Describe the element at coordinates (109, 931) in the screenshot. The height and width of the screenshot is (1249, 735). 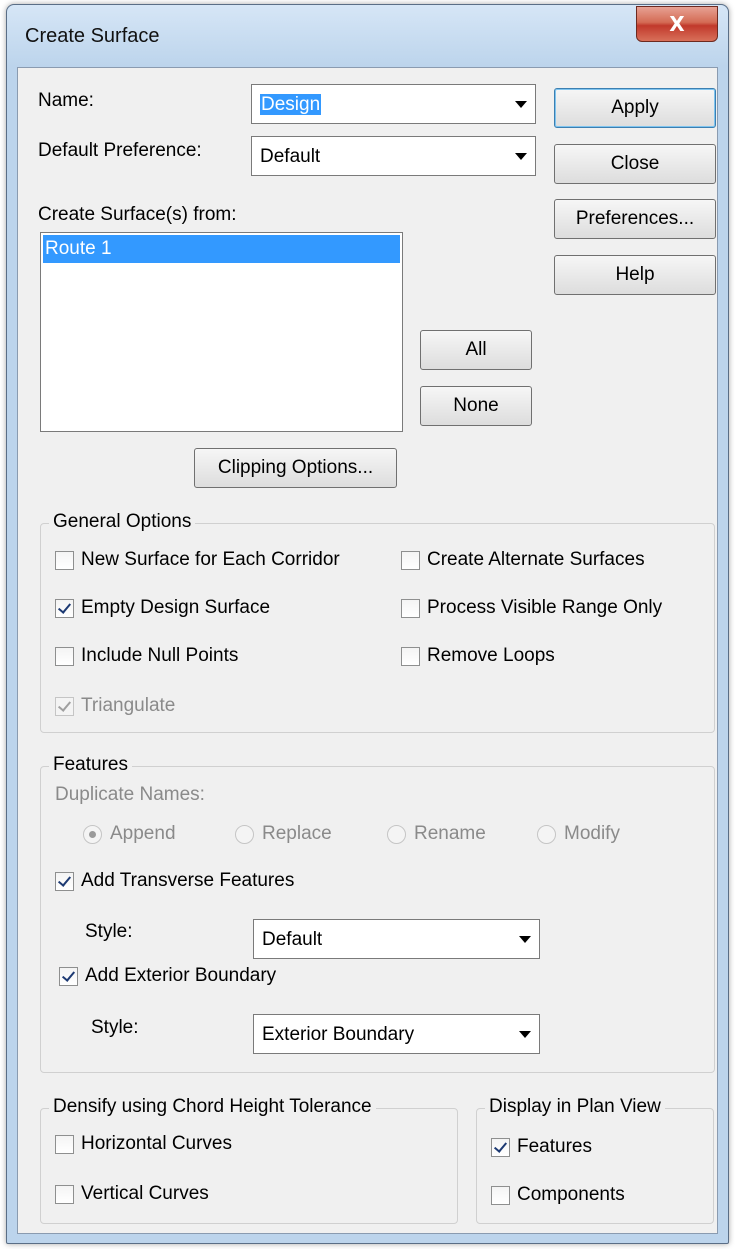
I see `transverse-style-label: Style:` at that location.